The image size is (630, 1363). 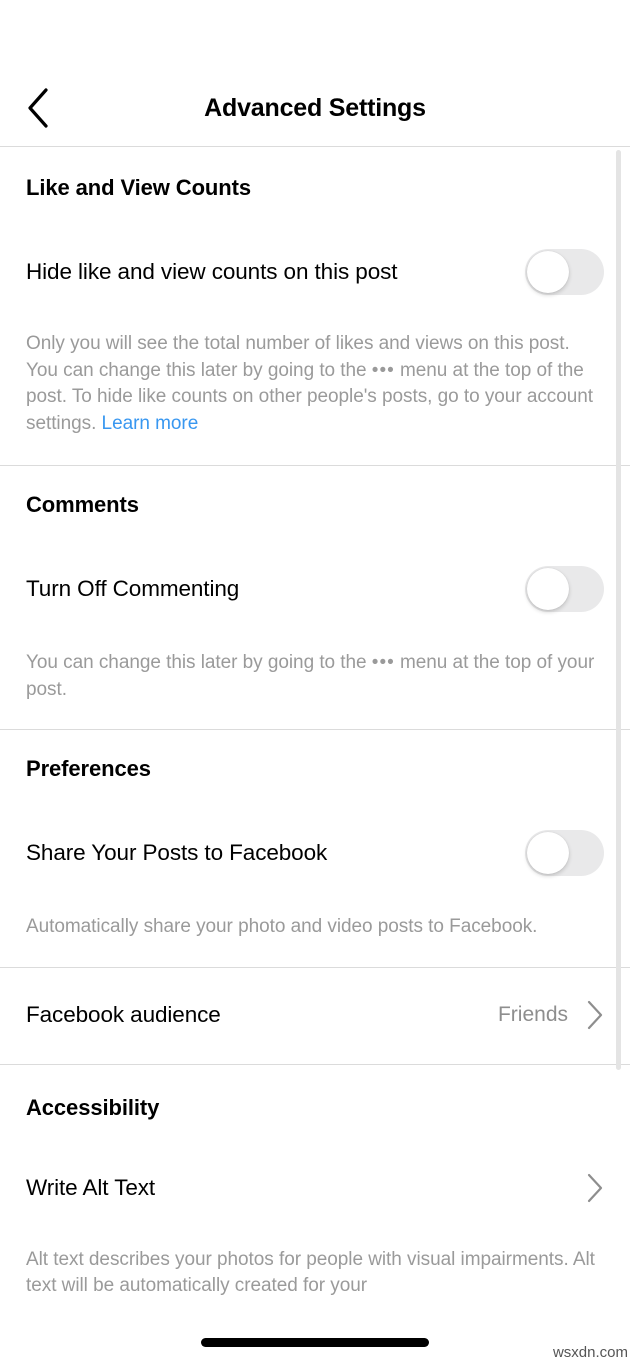 I want to click on row-write-alt-text: Write Alt Text, so click(x=315, y=1188).